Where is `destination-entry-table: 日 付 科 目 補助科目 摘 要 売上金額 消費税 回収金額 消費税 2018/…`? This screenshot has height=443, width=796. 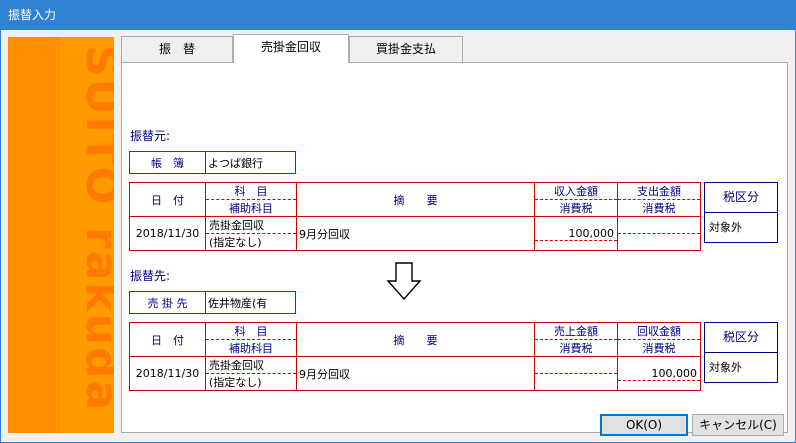 destination-entry-table: 日 付 科 目 補助科目 摘 要 売上金額 消費税 回収金額 消費税 2018/… is located at coordinates (415, 356).